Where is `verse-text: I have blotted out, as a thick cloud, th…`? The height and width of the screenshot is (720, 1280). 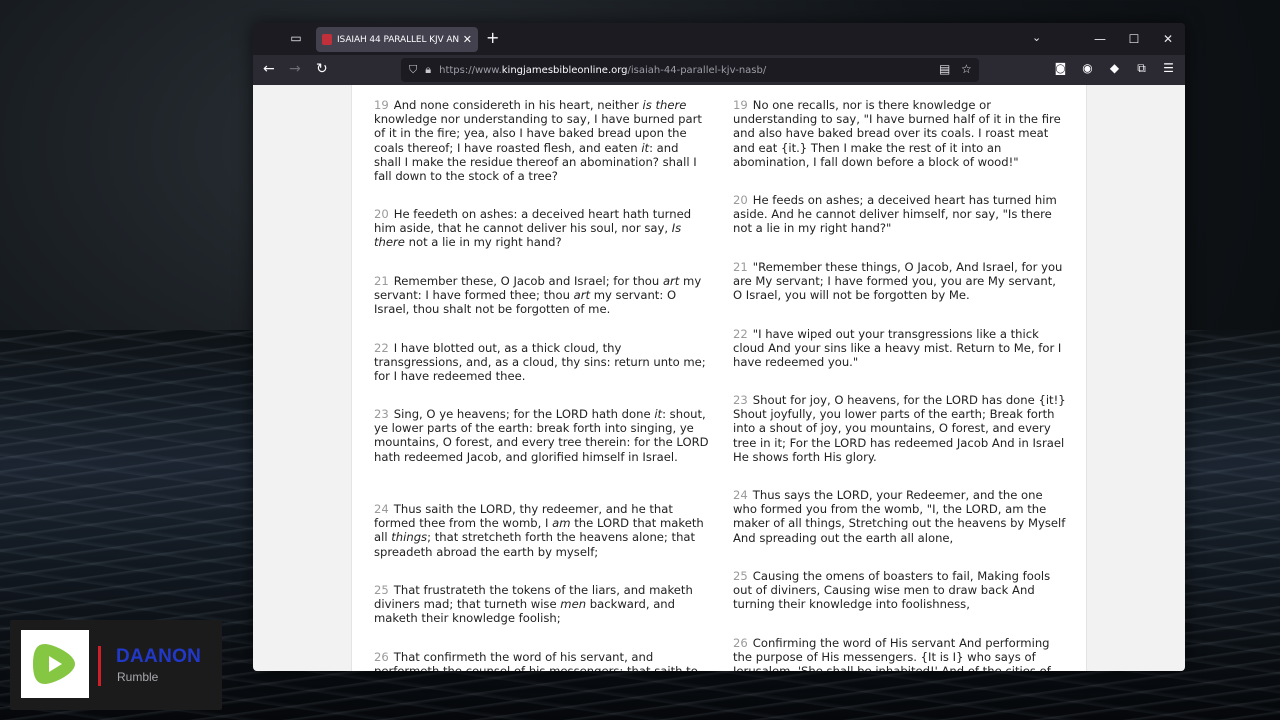
verse-text: I have blotted out, as a thick cloud, th… is located at coordinates (540, 362).